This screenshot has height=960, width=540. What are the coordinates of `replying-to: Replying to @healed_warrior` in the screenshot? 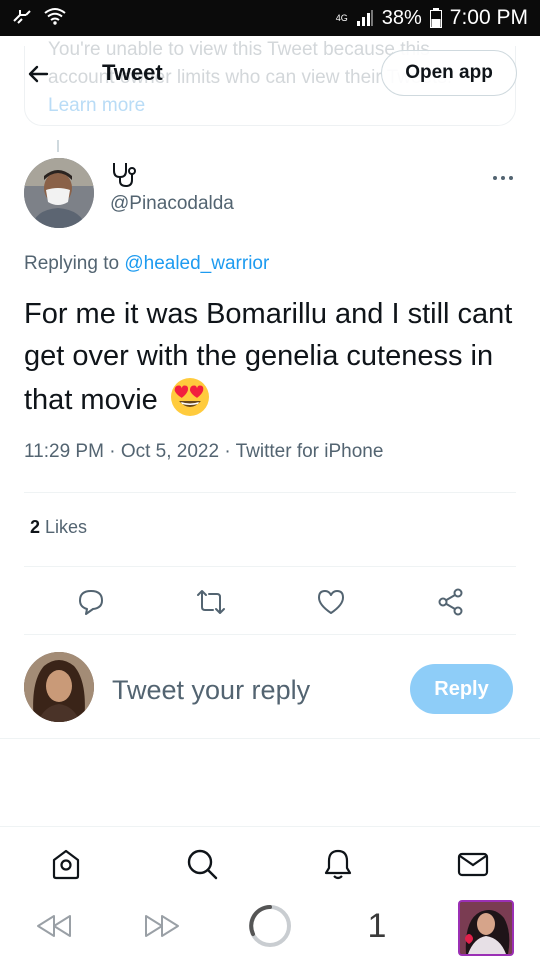 It's located at (146, 264).